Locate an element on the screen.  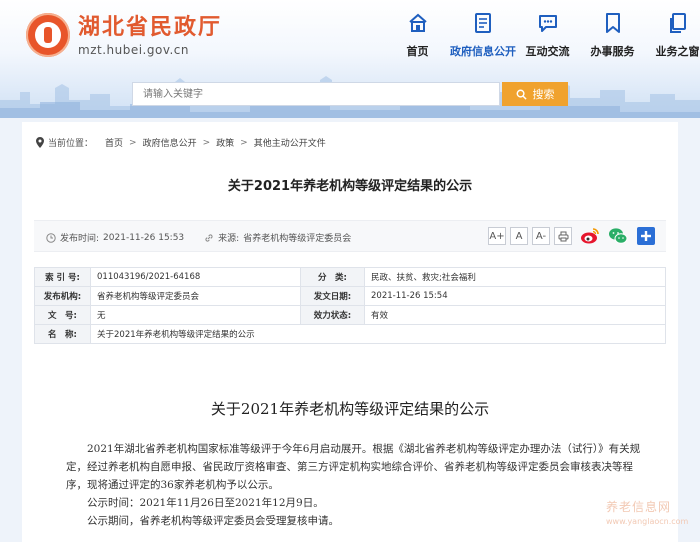
printer-icon is located at coordinates (563, 236).